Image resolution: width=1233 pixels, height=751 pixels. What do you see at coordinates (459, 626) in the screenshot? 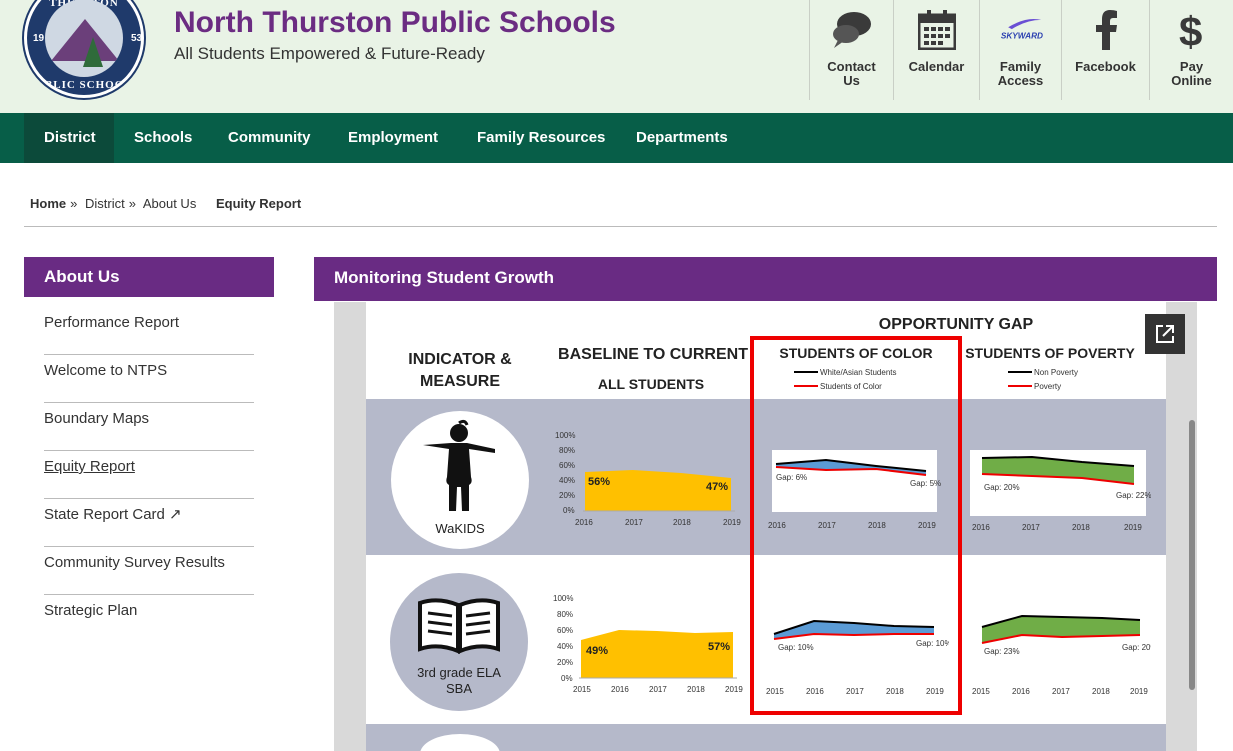
I see `open-book-icon` at bounding box center [459, 626].